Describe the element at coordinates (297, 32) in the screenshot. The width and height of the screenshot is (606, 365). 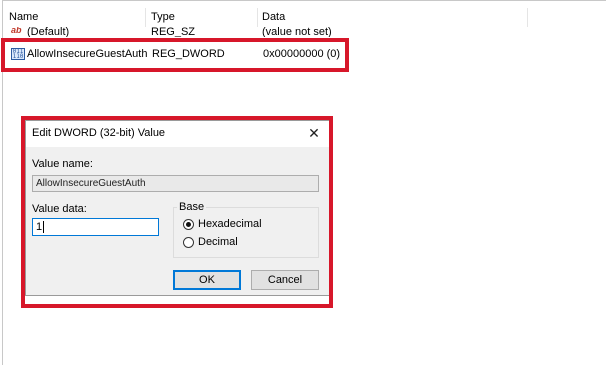
I see `row-data: (value not set)` at that location.